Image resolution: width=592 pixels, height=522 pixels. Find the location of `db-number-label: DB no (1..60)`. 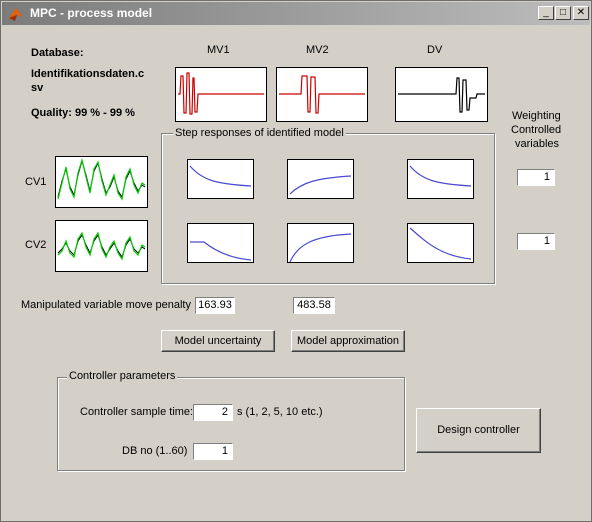

db-number-label: DB no (1..60) is located at coordinates (155, 451).